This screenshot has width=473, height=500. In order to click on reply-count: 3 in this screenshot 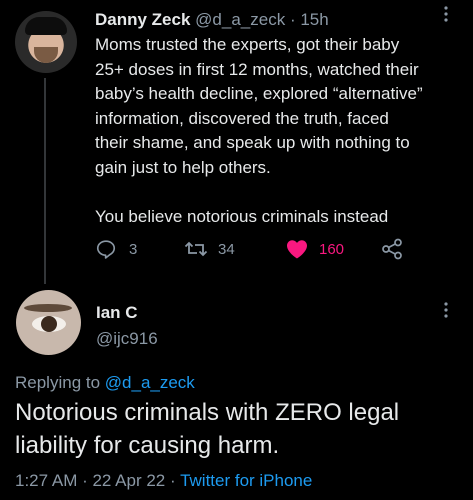, I will do `click(133, 249)`.